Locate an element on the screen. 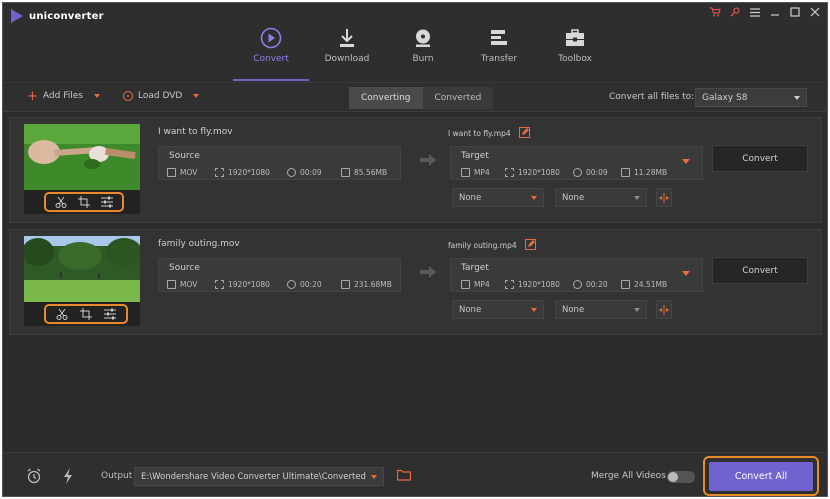 The image size is (830, 499). tab-converting: Converting is located at coordinates (386, 98).